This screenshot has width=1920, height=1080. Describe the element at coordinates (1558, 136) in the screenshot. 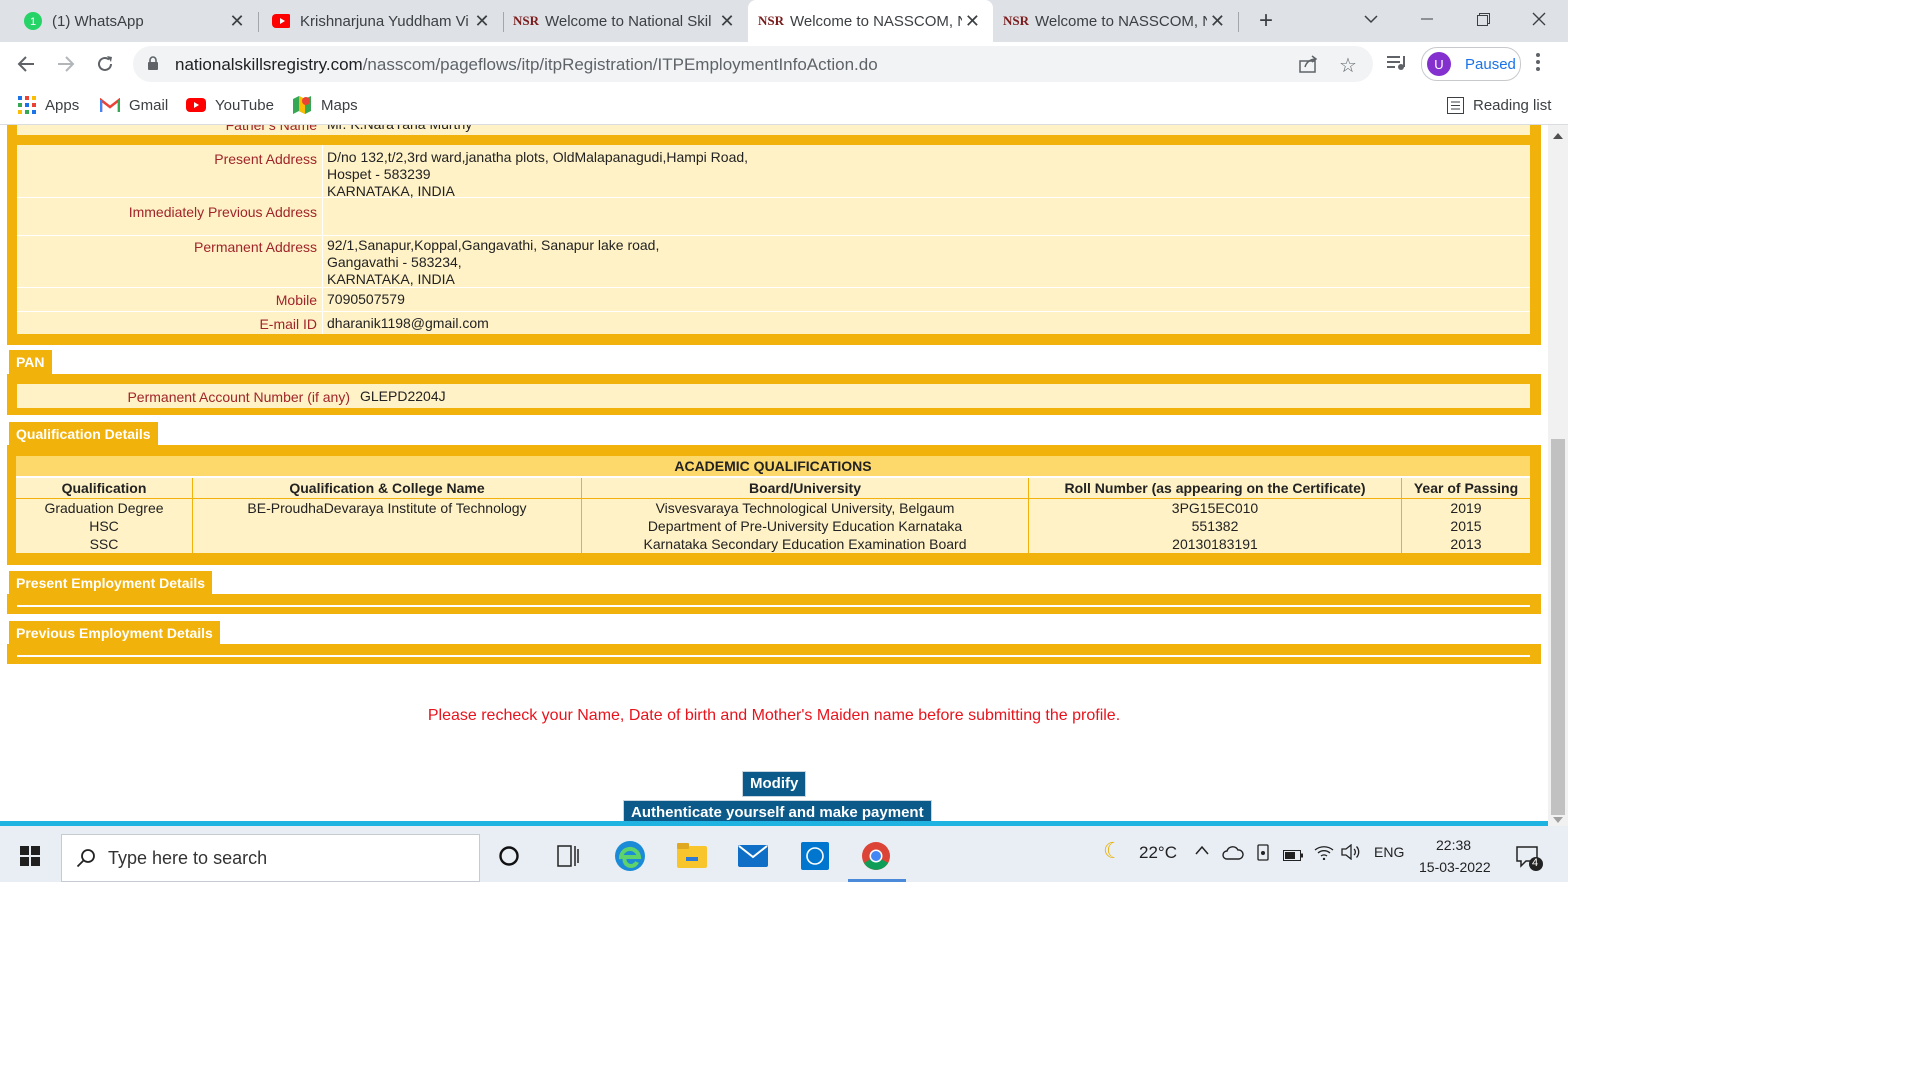

I see `scroll-up-icon` at that location.